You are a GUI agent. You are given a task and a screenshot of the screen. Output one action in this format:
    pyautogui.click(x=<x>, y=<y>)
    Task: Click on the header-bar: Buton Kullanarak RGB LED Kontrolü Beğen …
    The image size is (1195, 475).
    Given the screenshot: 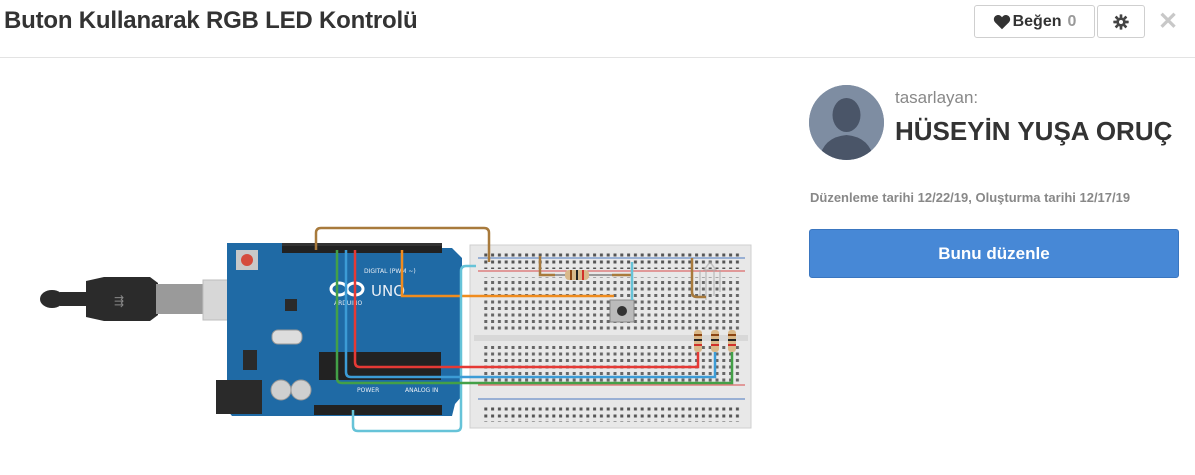 What is the action you would take?
    pyautogui.click(x=597, y=29)
    